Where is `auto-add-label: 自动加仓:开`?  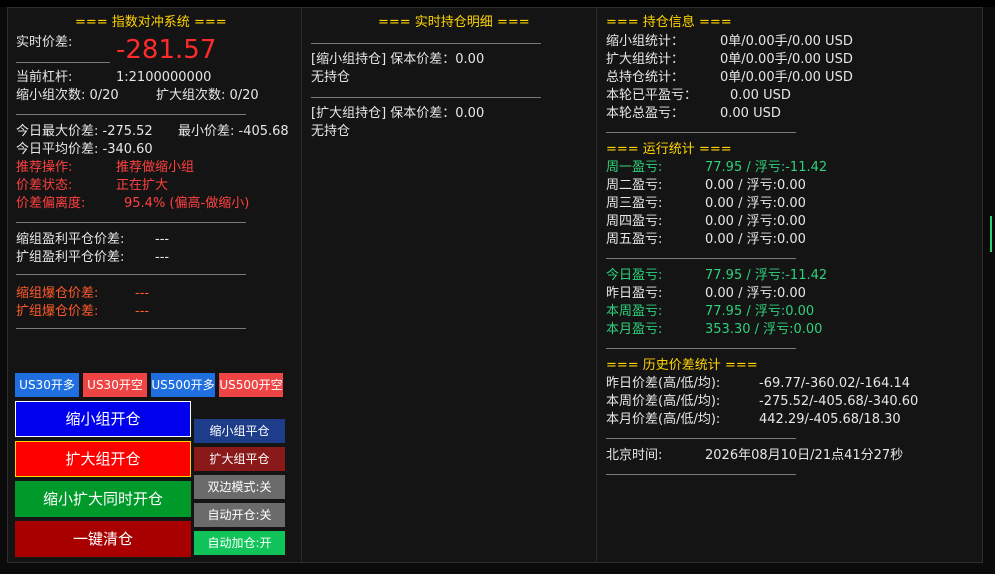
auto-add-label: 自动加仓:开 is located at coordinates (239, 543).